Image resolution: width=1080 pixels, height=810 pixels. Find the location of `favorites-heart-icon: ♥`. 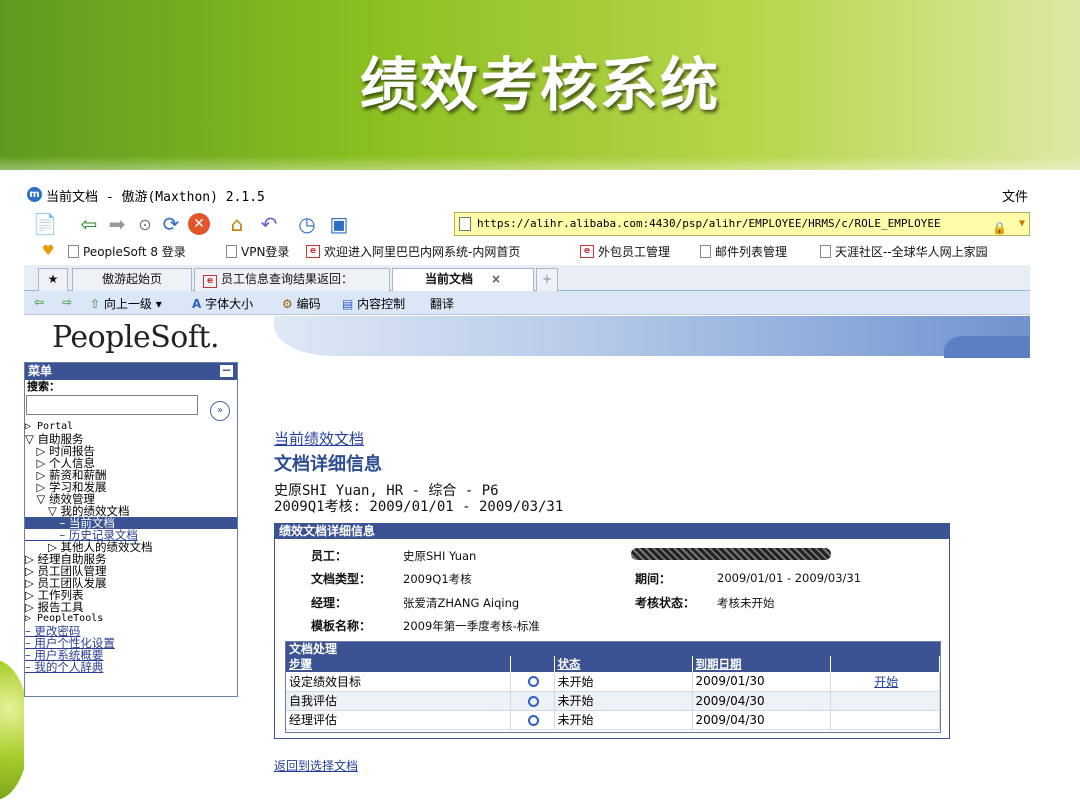

favorites-heart-icon: ♥ is located at coordinates (48, 251).